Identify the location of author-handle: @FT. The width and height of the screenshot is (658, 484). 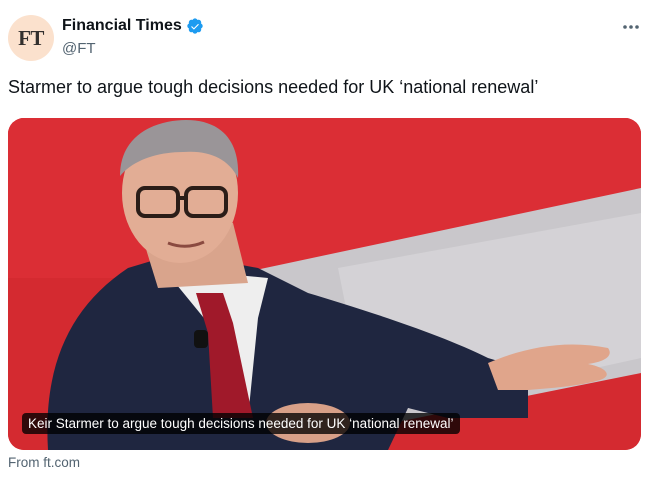
(79, 48).